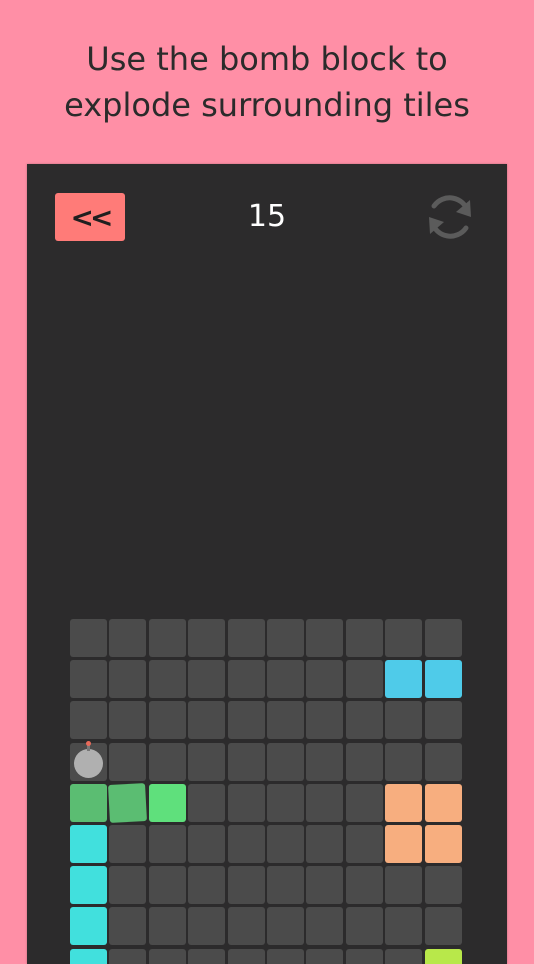 Image resolution: width=534 pixels, height=964 pixels. What do you see at coordinates (88, 743) in the screenshot?
I see `bomb-spark` at bounding box center [88, 743].